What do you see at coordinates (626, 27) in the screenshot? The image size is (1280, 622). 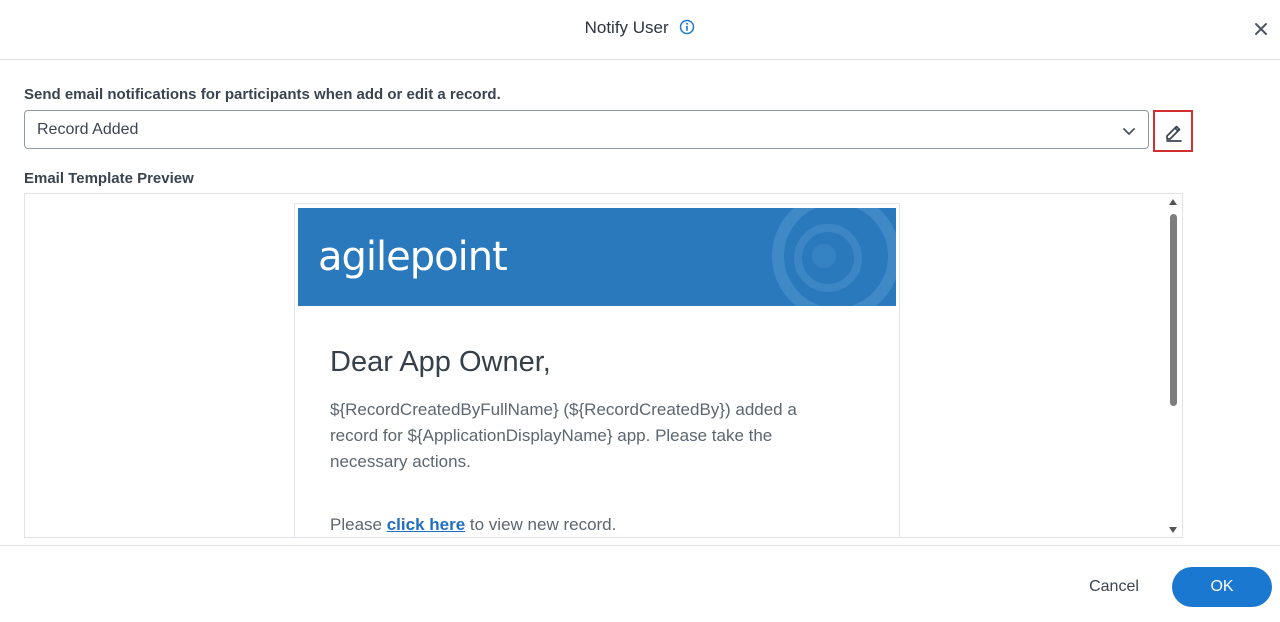 I see `dialog-title: Notify User` at bounding box center [626, 27].